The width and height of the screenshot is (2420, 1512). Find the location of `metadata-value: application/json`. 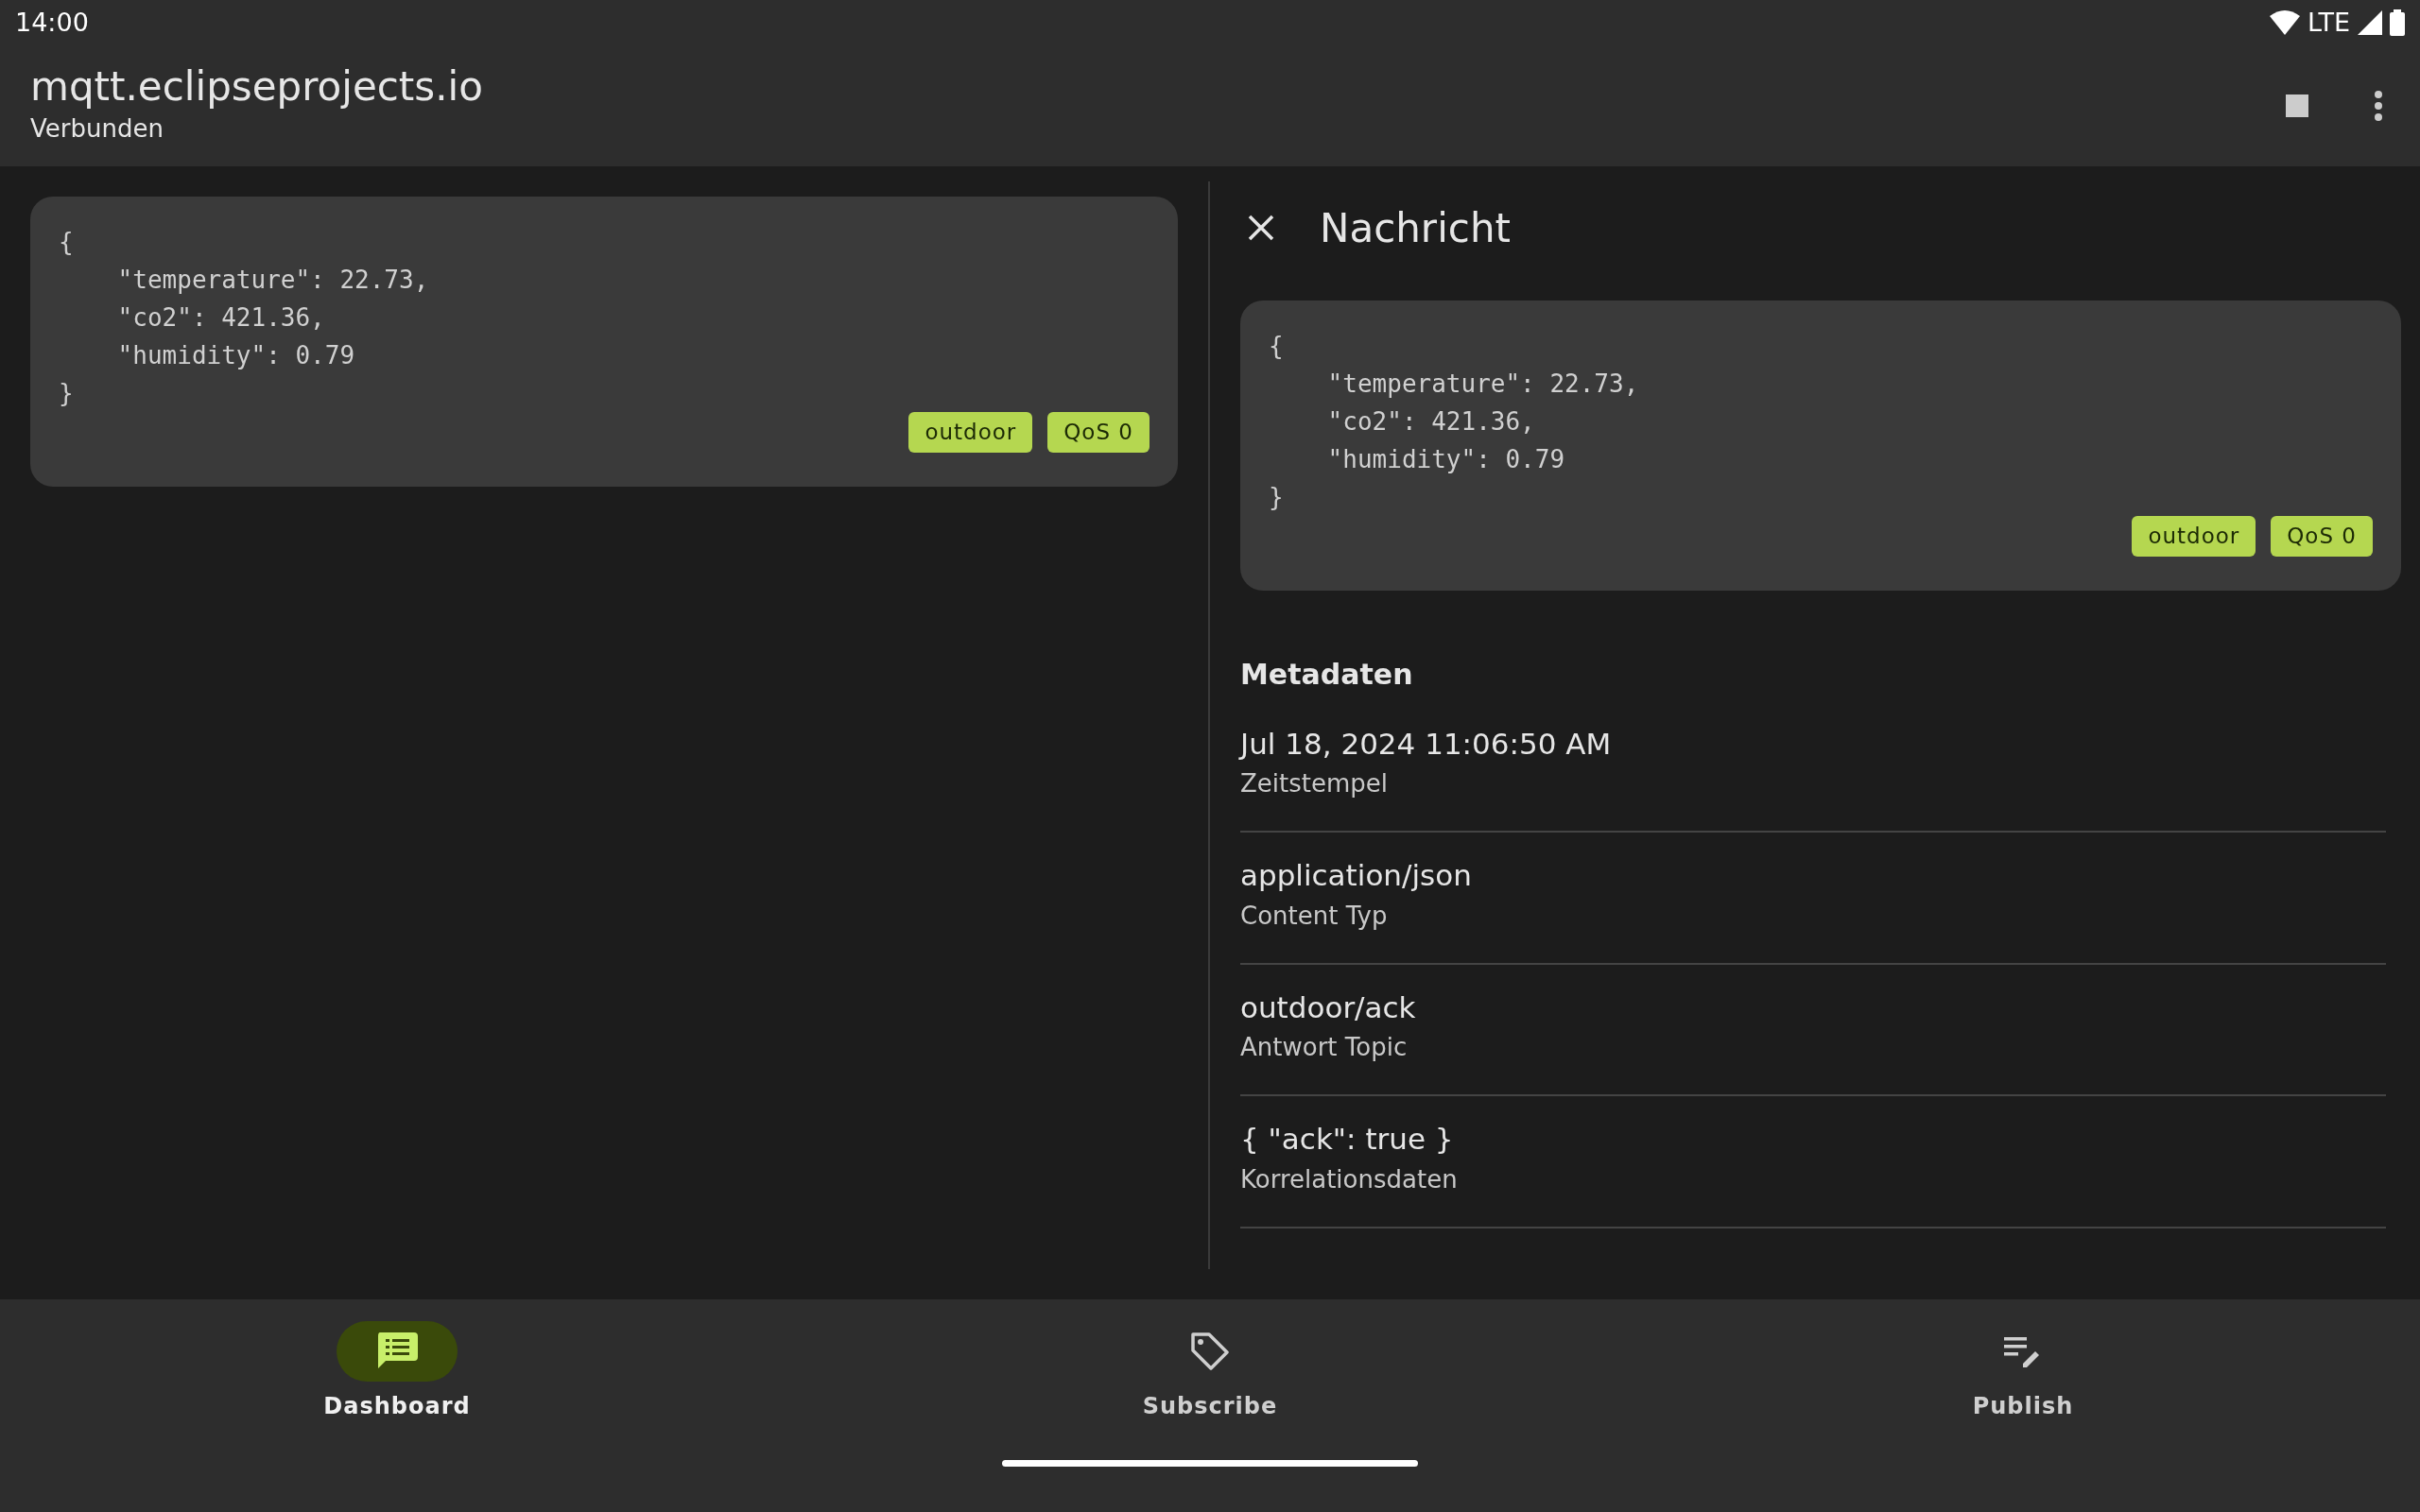

metadata-value: application/json is located at coordinates (1356, 875).